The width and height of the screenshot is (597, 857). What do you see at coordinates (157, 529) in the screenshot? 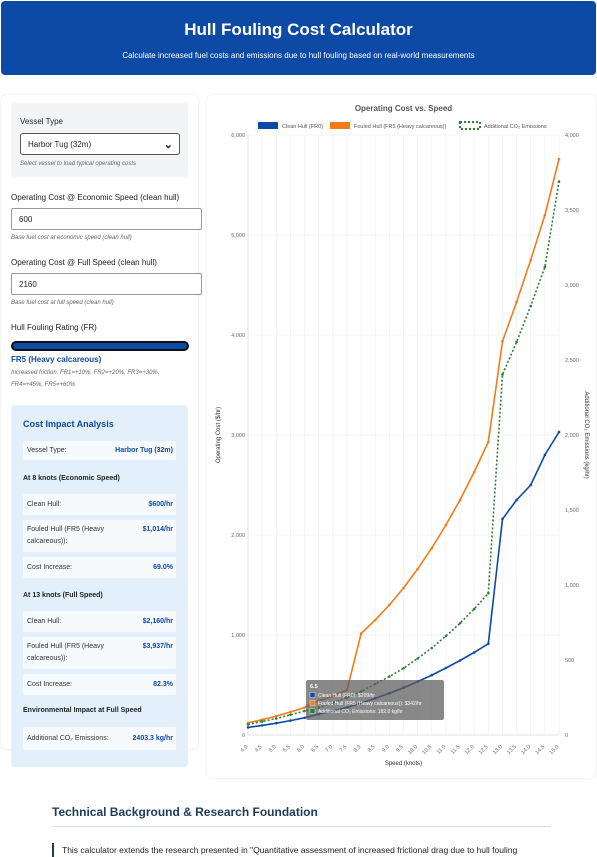
I see `row-value: $1,014/hr` at bounding box center [157, 529].